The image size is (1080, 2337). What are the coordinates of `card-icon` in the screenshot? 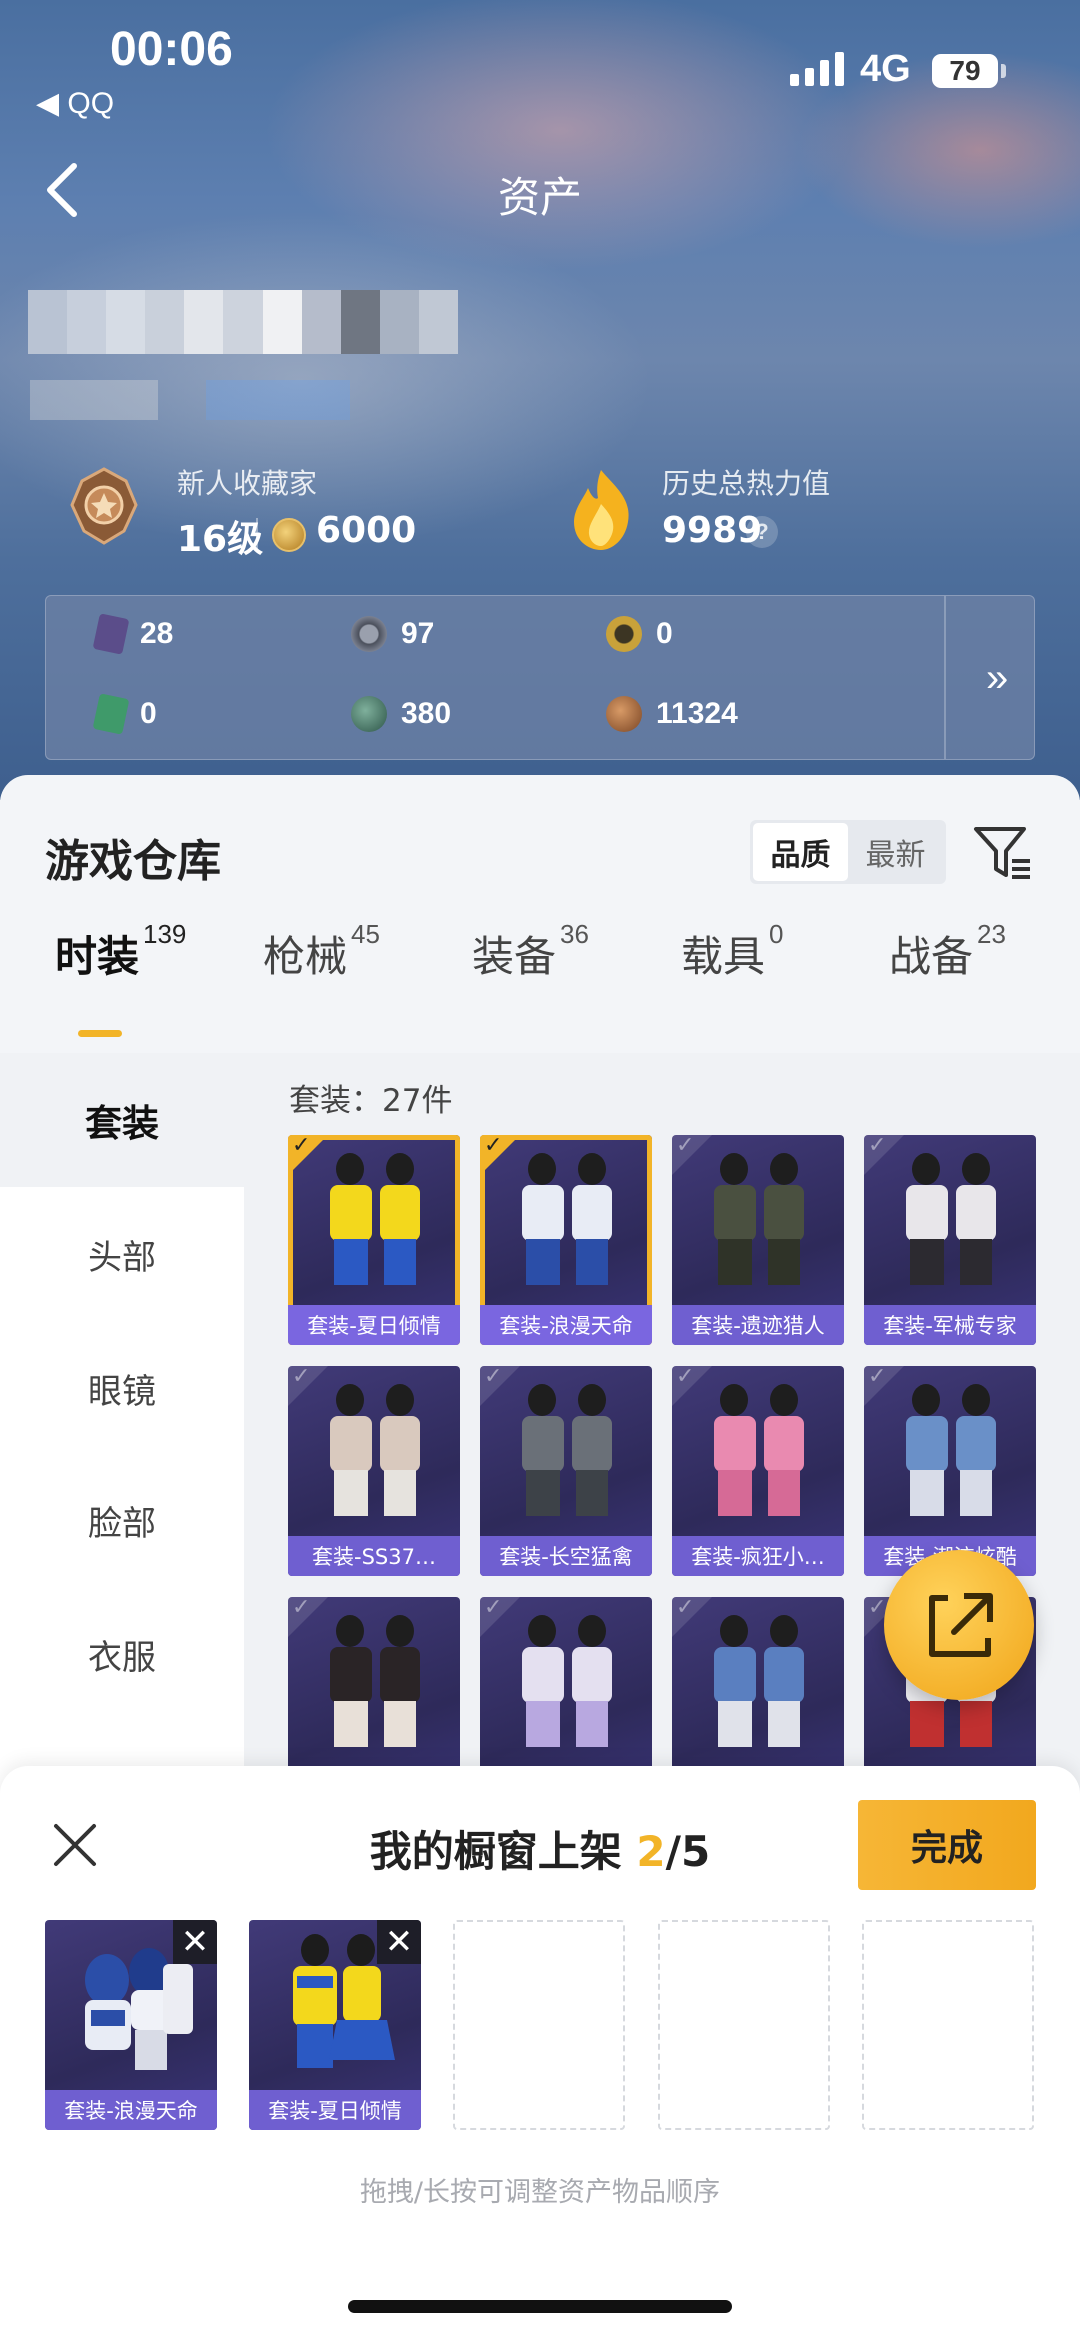 It's located at (111, 634).